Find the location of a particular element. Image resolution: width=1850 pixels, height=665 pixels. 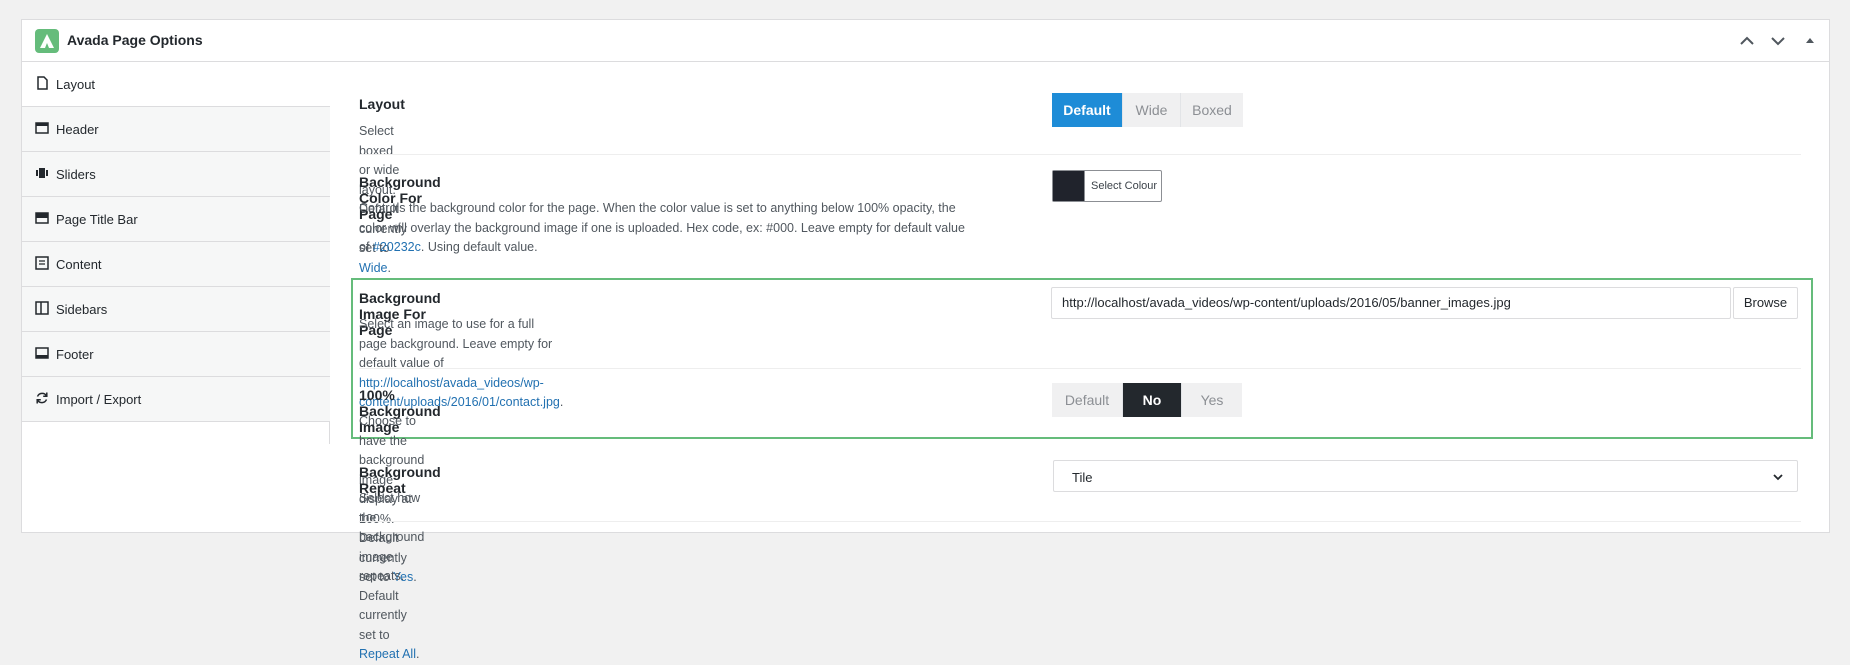

chevron-up-icon is located at coordinates (1747, 41).